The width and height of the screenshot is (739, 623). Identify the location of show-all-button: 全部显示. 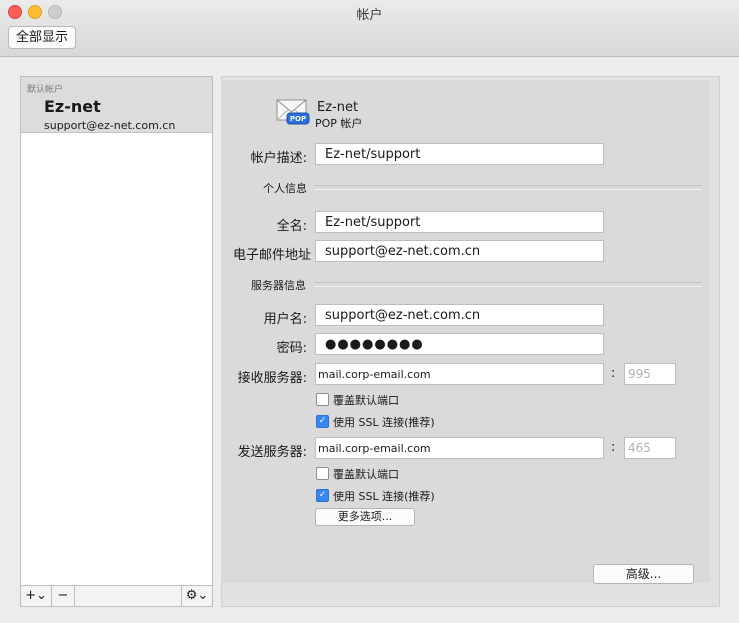
(42, 37).